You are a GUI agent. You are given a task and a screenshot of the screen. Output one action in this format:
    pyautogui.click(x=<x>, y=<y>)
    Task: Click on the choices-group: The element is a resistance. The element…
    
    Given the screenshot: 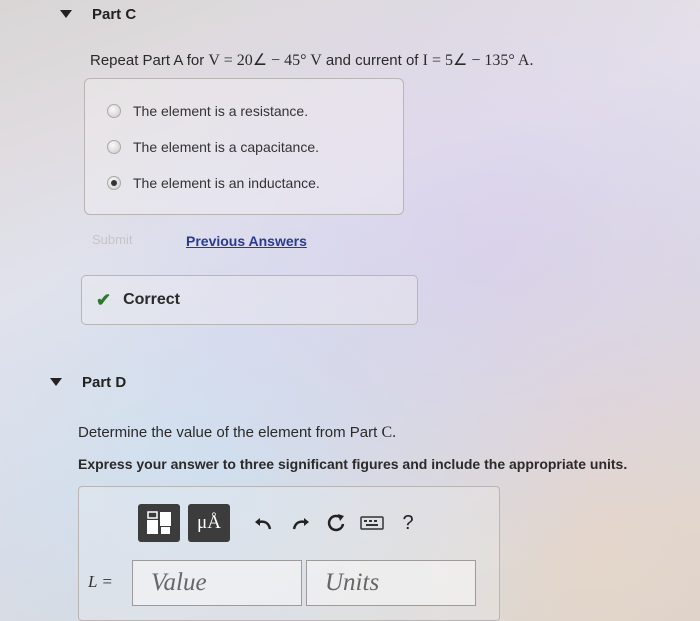 What is the action you would take?
    pyautogui.click(x=244, y=146)
    